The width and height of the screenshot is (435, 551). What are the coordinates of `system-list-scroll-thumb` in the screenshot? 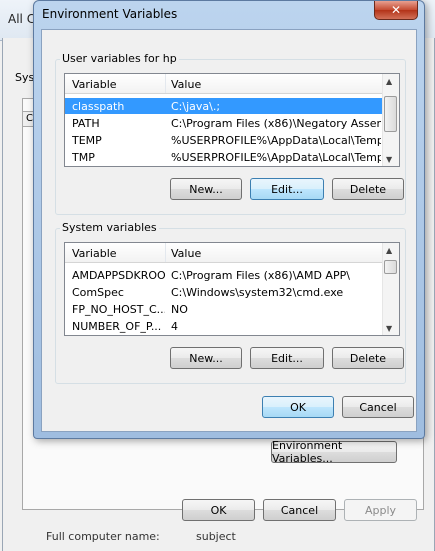 It's located at (390, 267).